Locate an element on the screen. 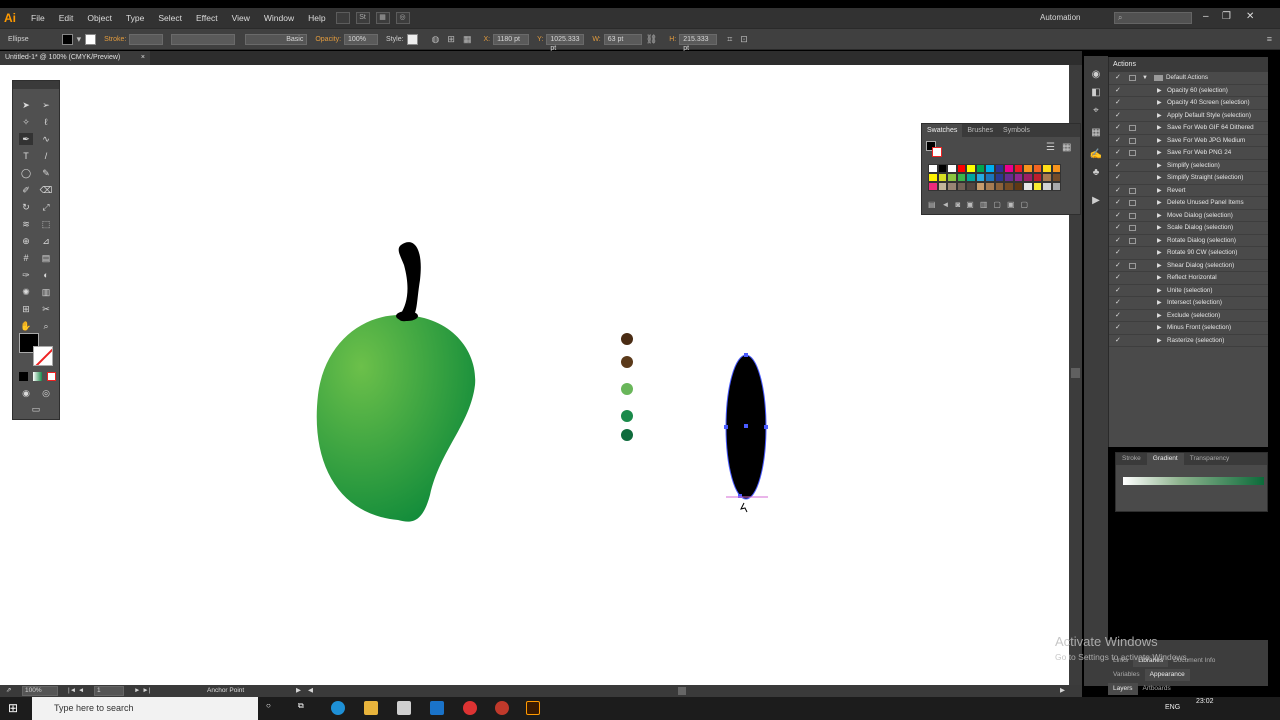 This screenshot has height=720, width=1280. gpu-performance-icon: ◎ is located at coordinates (402, 18).